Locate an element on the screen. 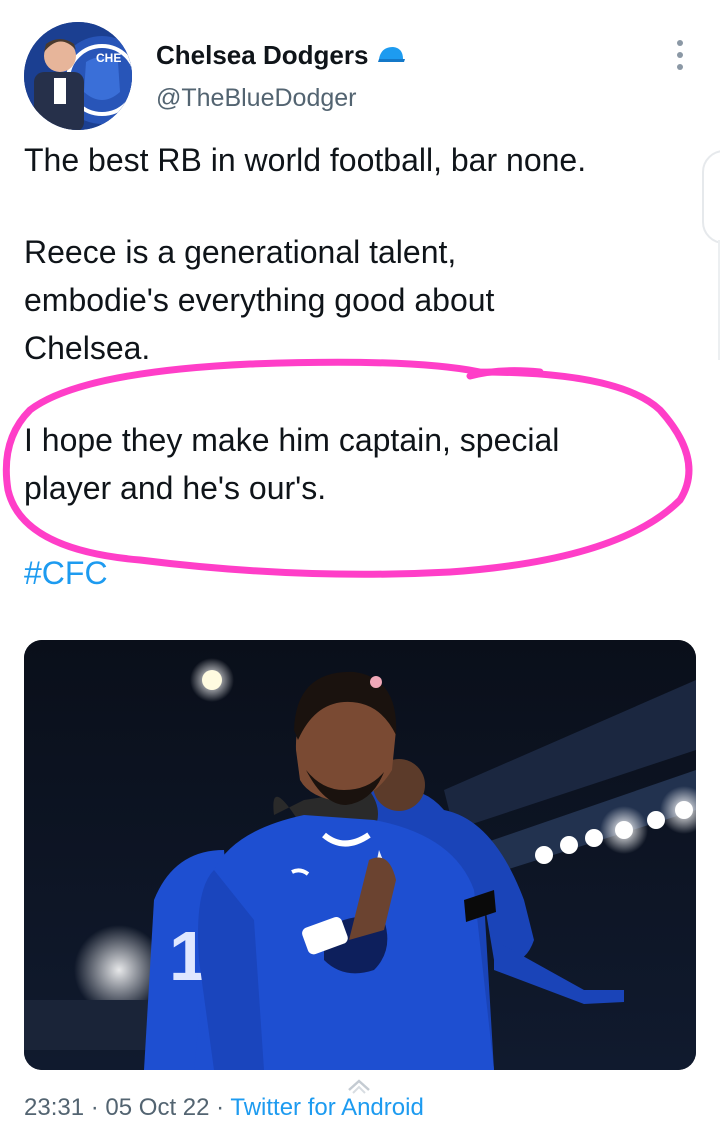 This screenshot has width=720, height=1131. tweet-text-line: Reece is a generational talent, is located at coordinates (240, 252).